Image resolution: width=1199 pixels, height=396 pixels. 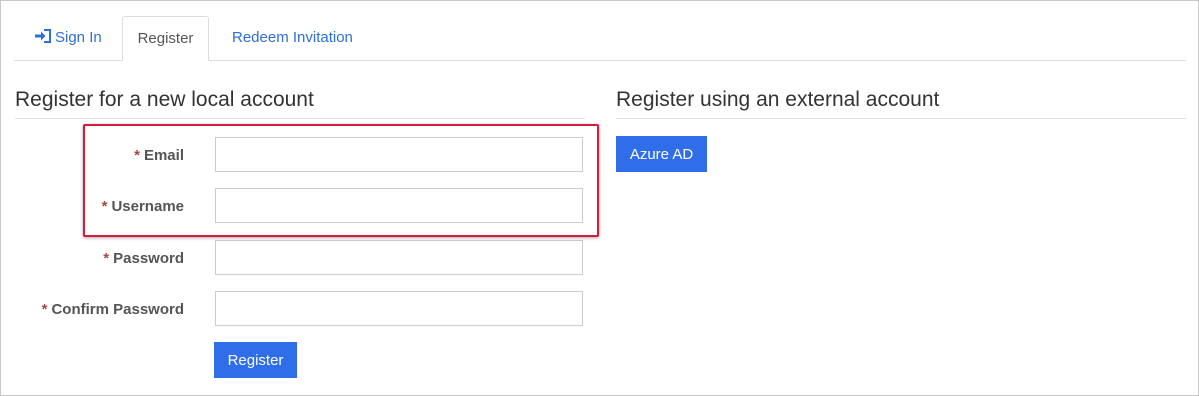 What do you see at coordinates (148, 258) in the screenshot?
I see `password-label-text: Password` at bounding box center [148, 258].